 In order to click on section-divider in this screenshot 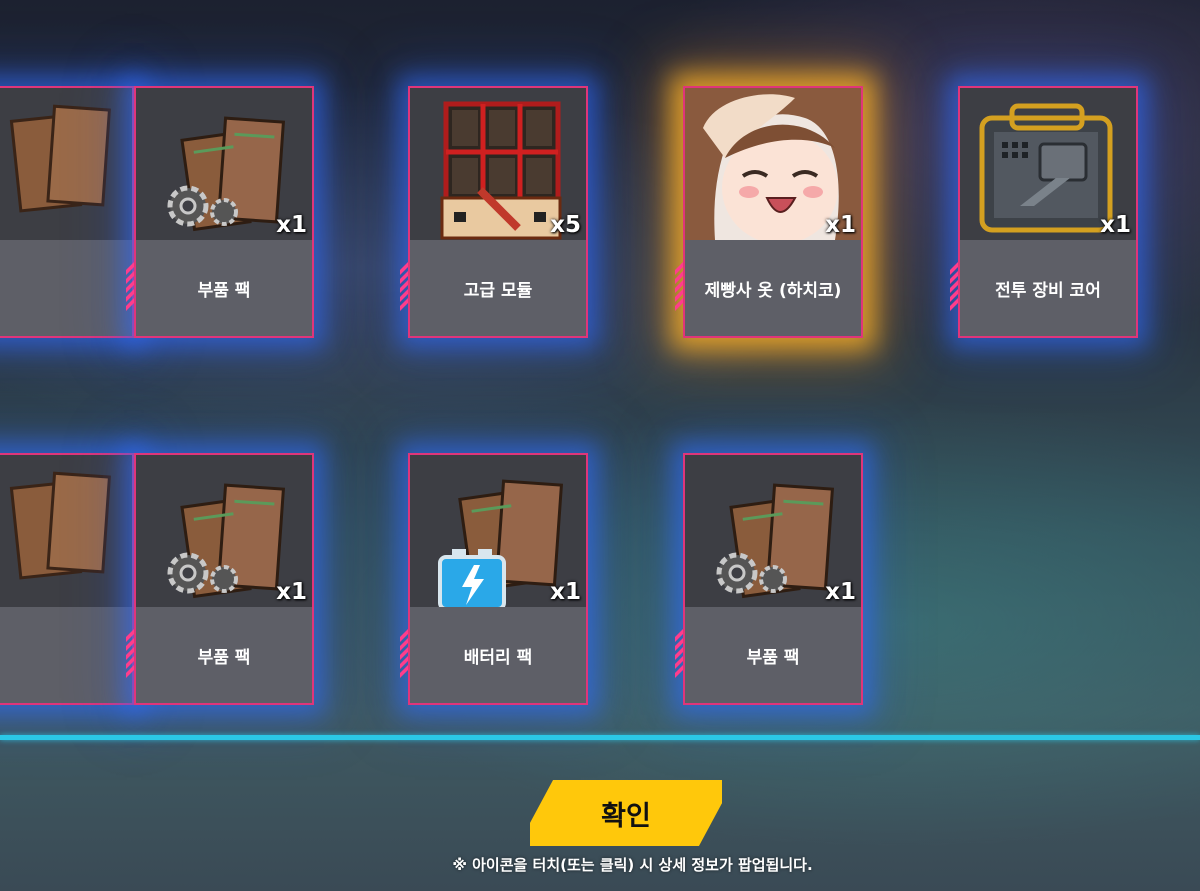, I will do `click(600, 737)`.